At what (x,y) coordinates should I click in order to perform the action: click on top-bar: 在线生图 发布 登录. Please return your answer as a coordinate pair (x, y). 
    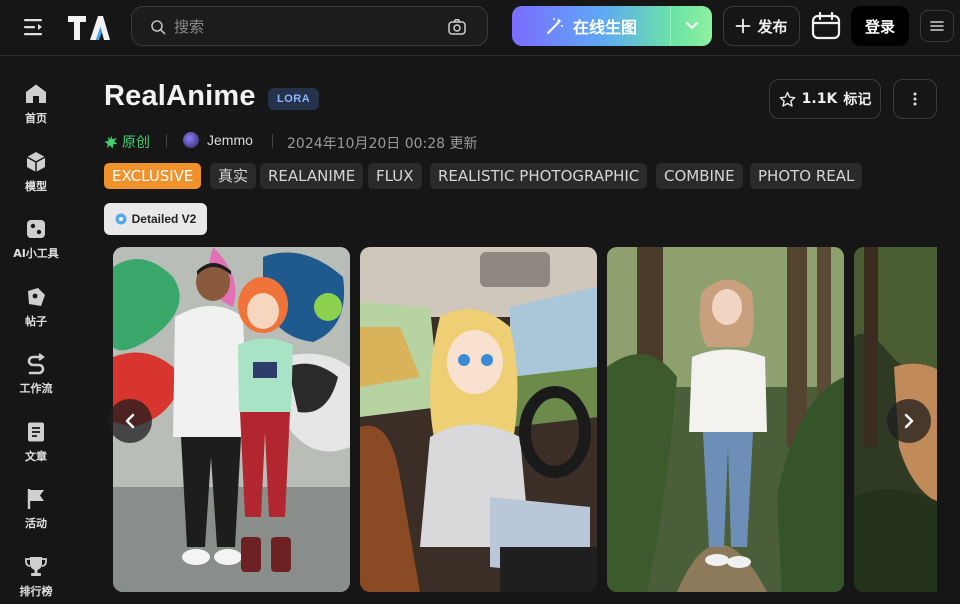
    Looking at the image, I should click on (480, 28).